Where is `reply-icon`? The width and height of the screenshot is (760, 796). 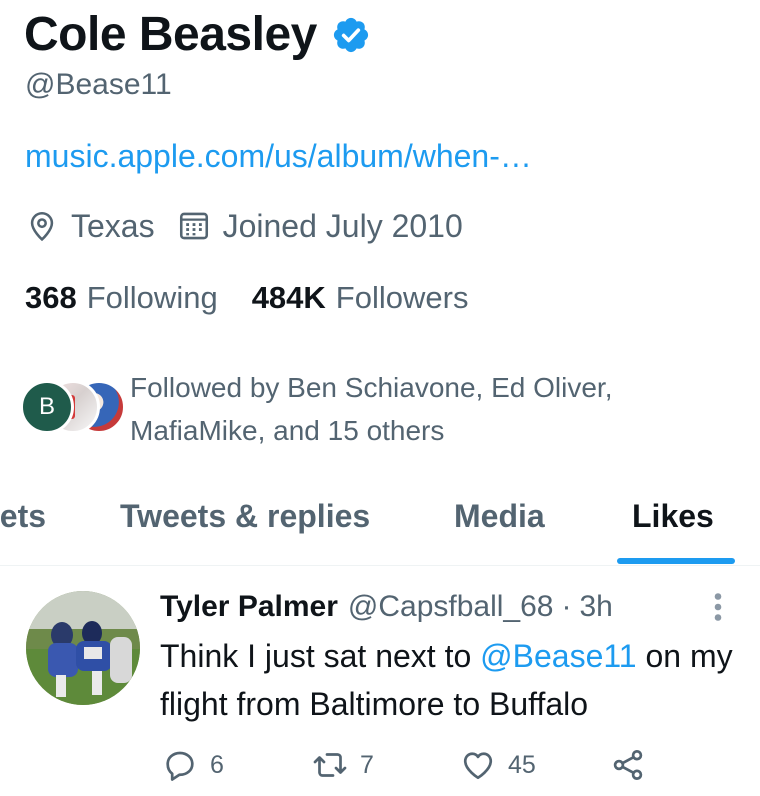
reply-icon is located at coordinates (180, 766).